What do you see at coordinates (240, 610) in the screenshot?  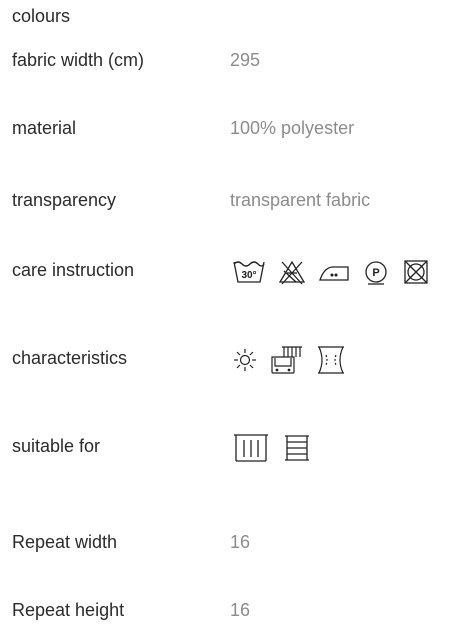 I see `repeat-height-value: 16` at bounding box center [240, 610].